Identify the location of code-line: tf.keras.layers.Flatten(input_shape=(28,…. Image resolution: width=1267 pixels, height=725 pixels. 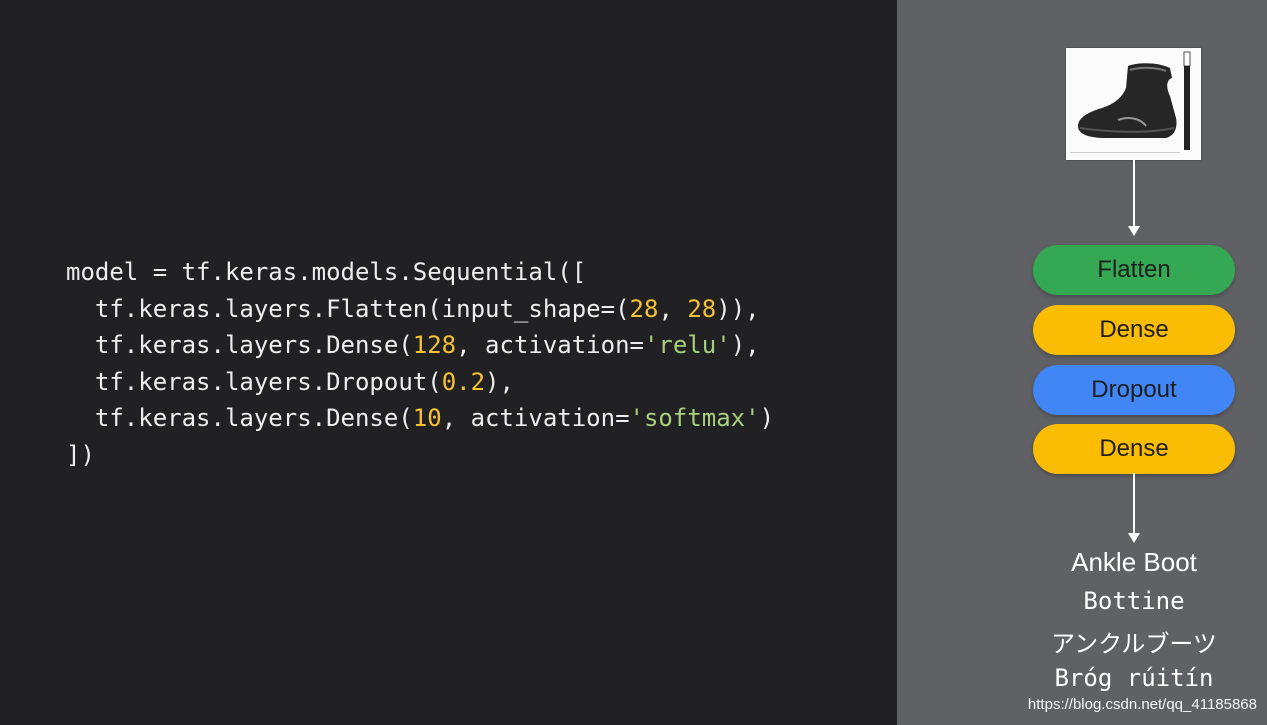
(420, 309).